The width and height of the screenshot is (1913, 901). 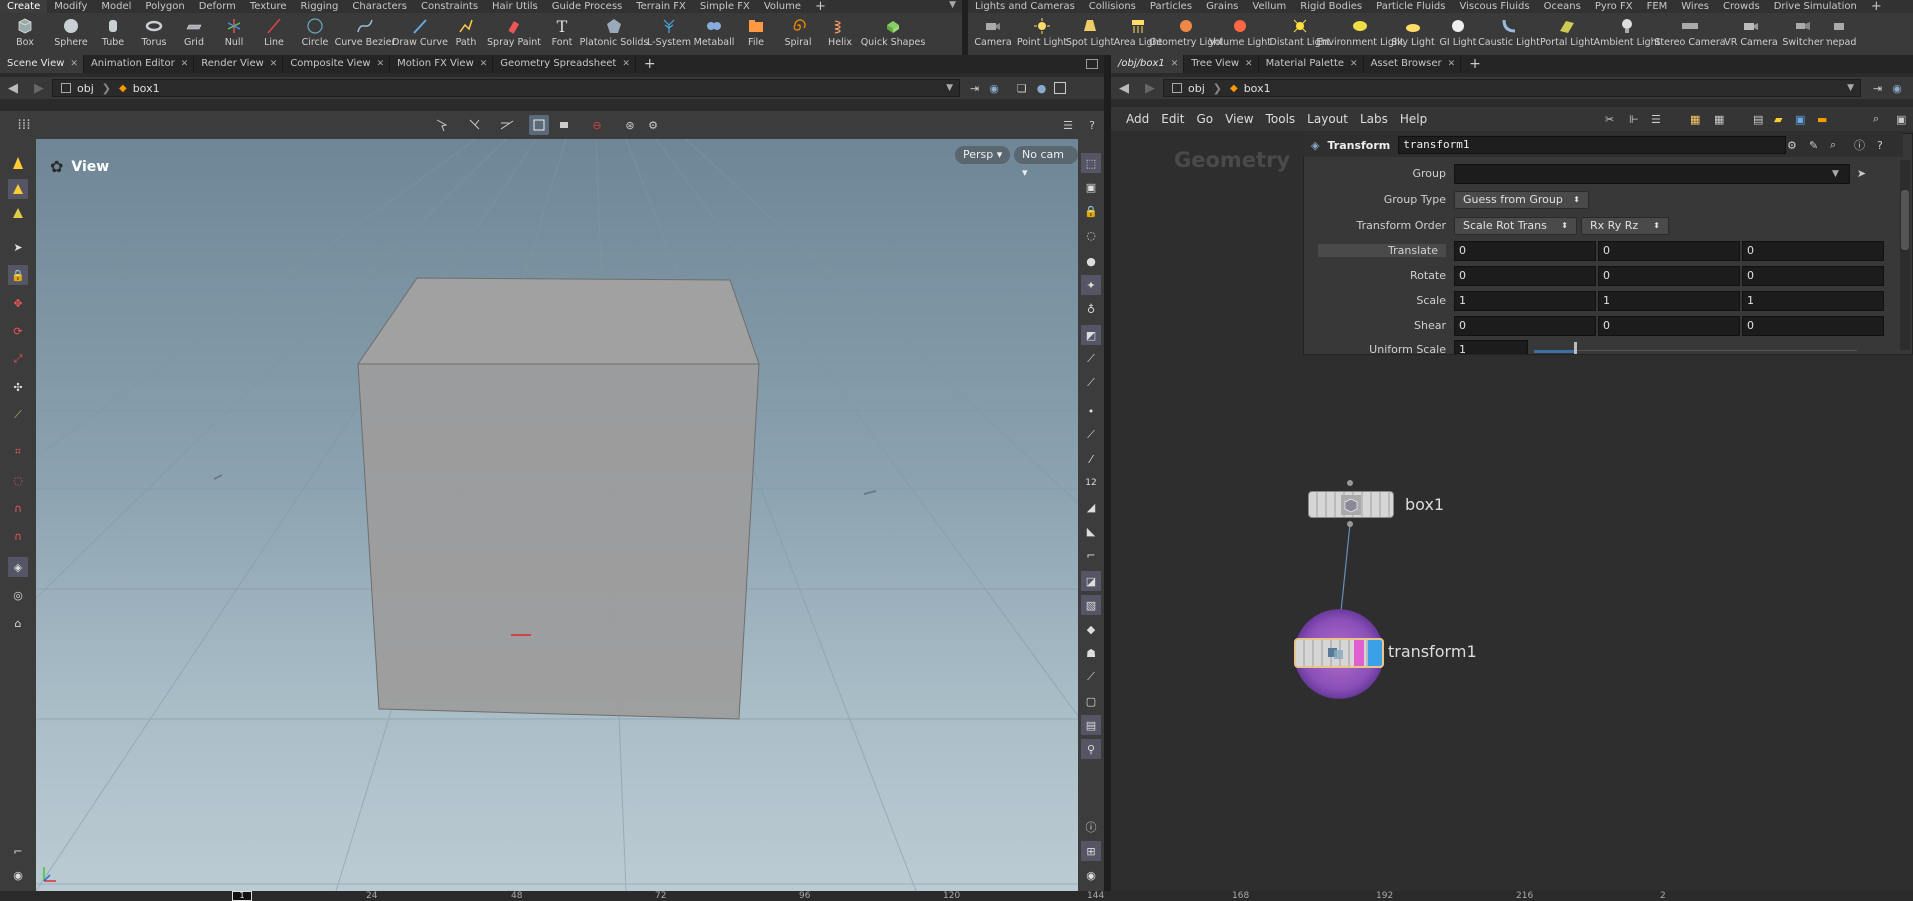 What do you see at coordinates (337, 64) in the screenshot?
I see `tab-composite-view: Composite View ✕` at bounding box center [337, 64].